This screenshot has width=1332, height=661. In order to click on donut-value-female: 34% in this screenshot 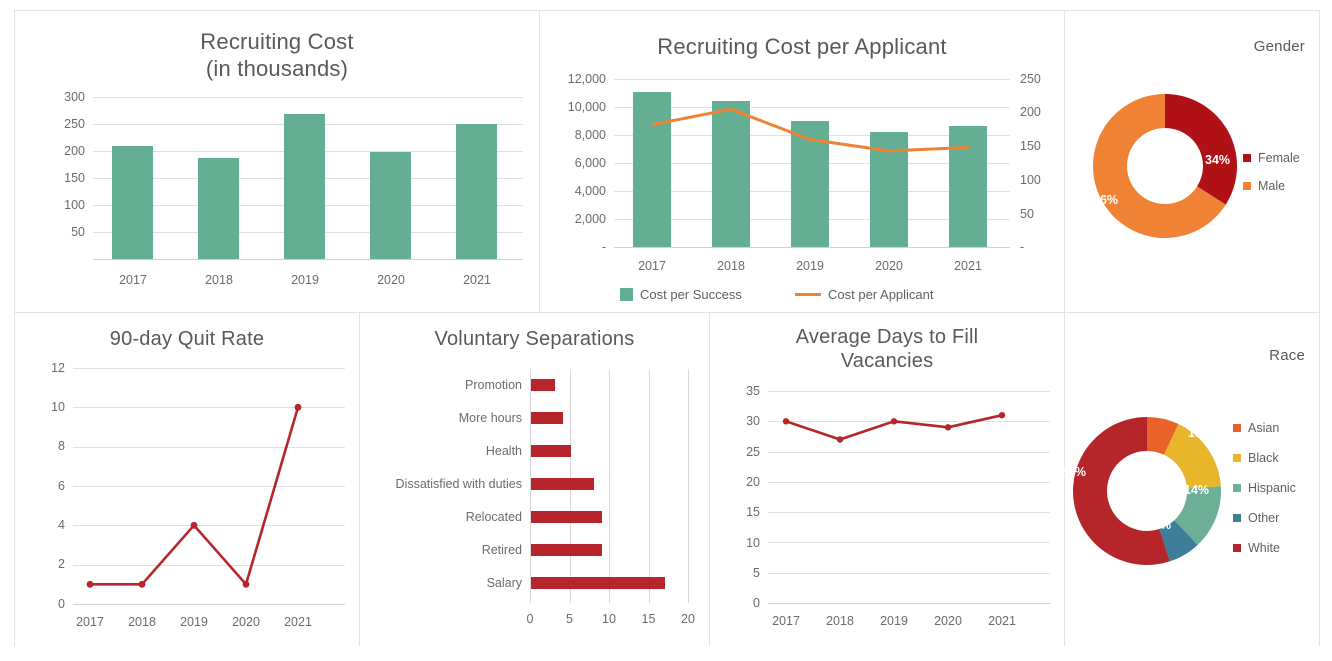, I will do `click(1218, 160)`.